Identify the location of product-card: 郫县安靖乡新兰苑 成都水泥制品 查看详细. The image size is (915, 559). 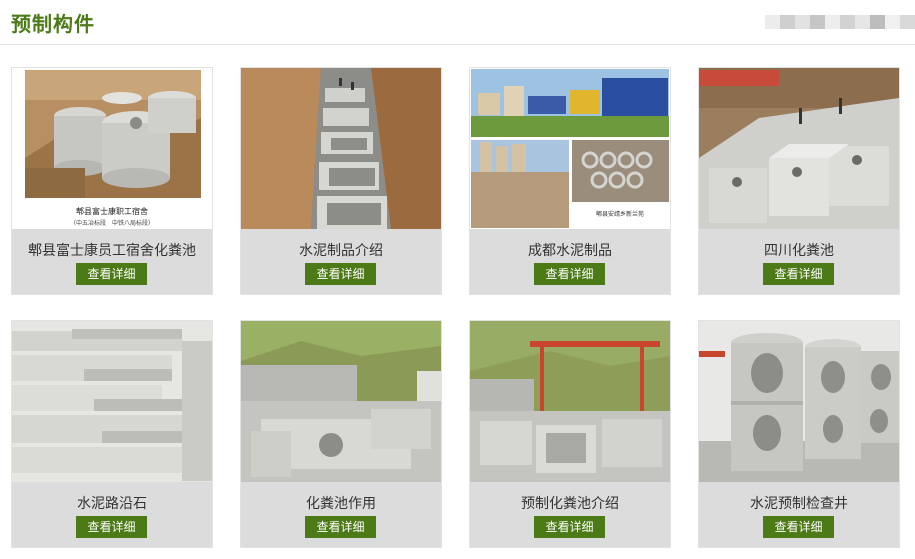
(570, 181).